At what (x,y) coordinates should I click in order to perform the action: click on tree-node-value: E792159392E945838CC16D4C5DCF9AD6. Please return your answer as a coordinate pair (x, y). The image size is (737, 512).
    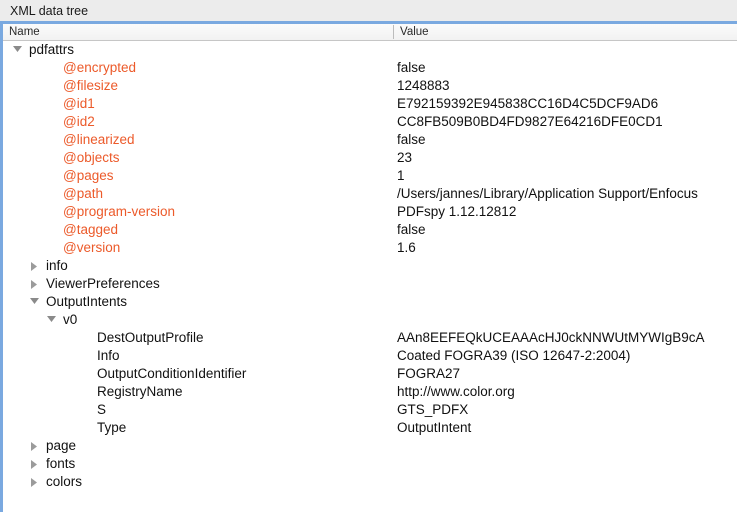
    Looking at the image, I should click on (528, 103).